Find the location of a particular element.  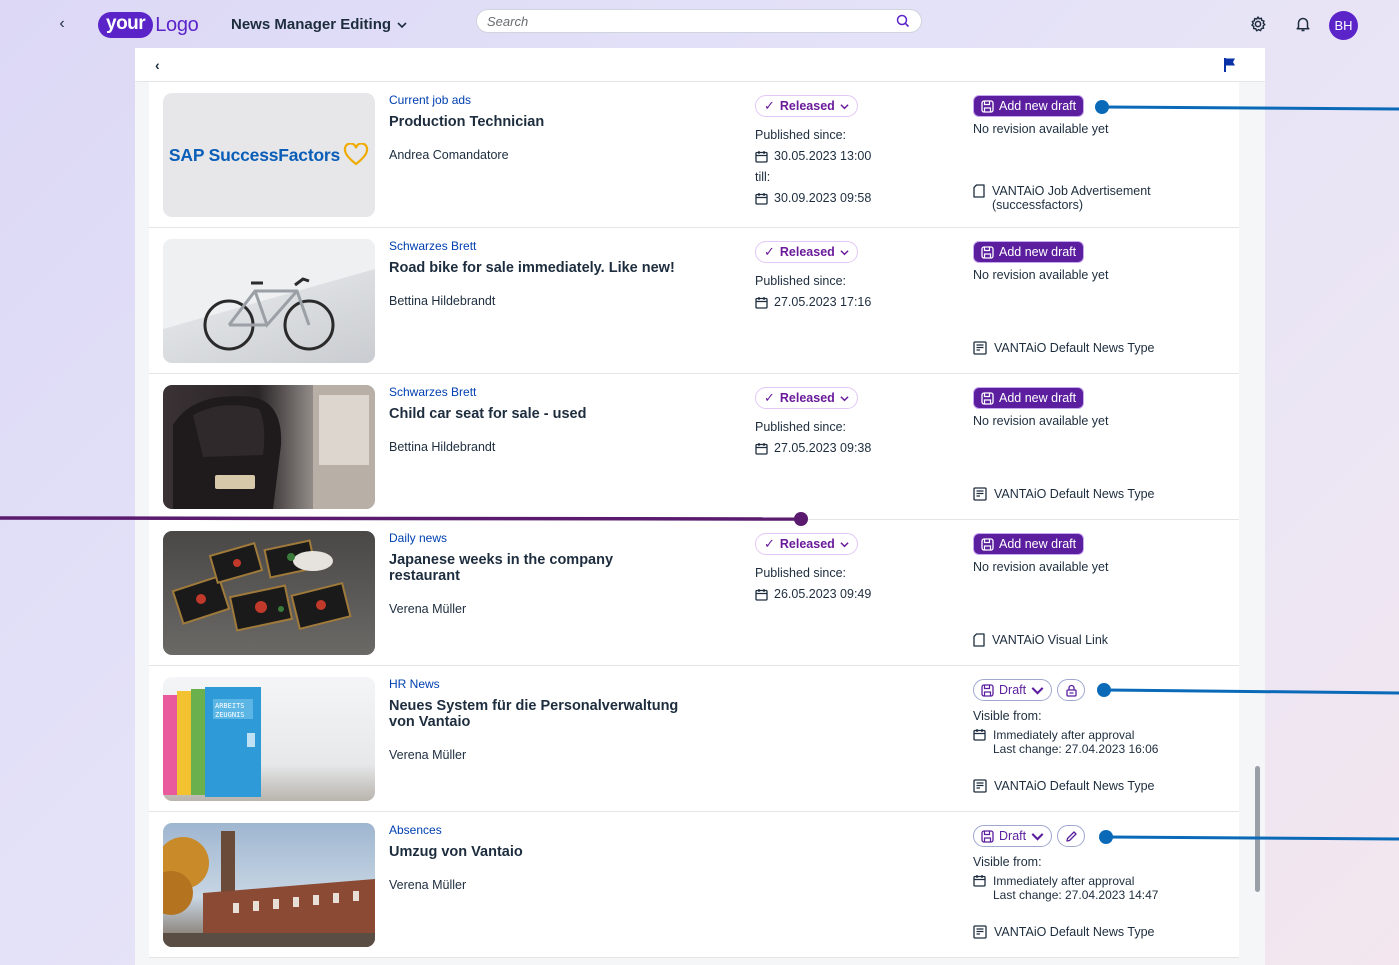

annotation-callout-lock is located at coordinates (1248, 690).